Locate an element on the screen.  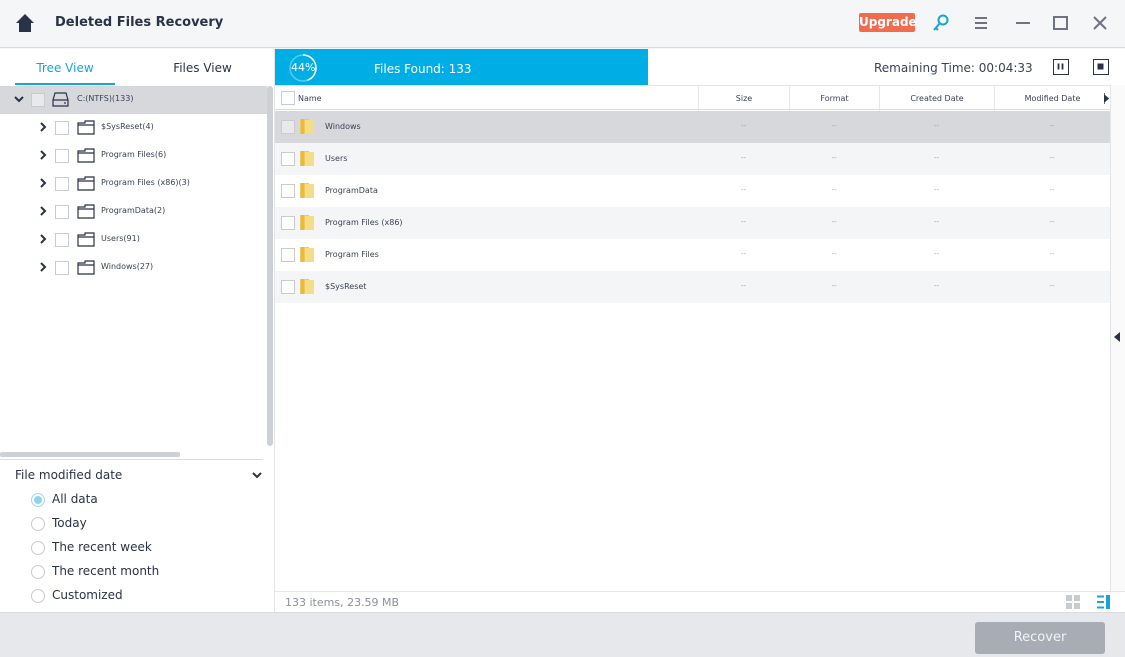
tree-label: C:(NTFS)(133) is located at coordinates (105, 98).